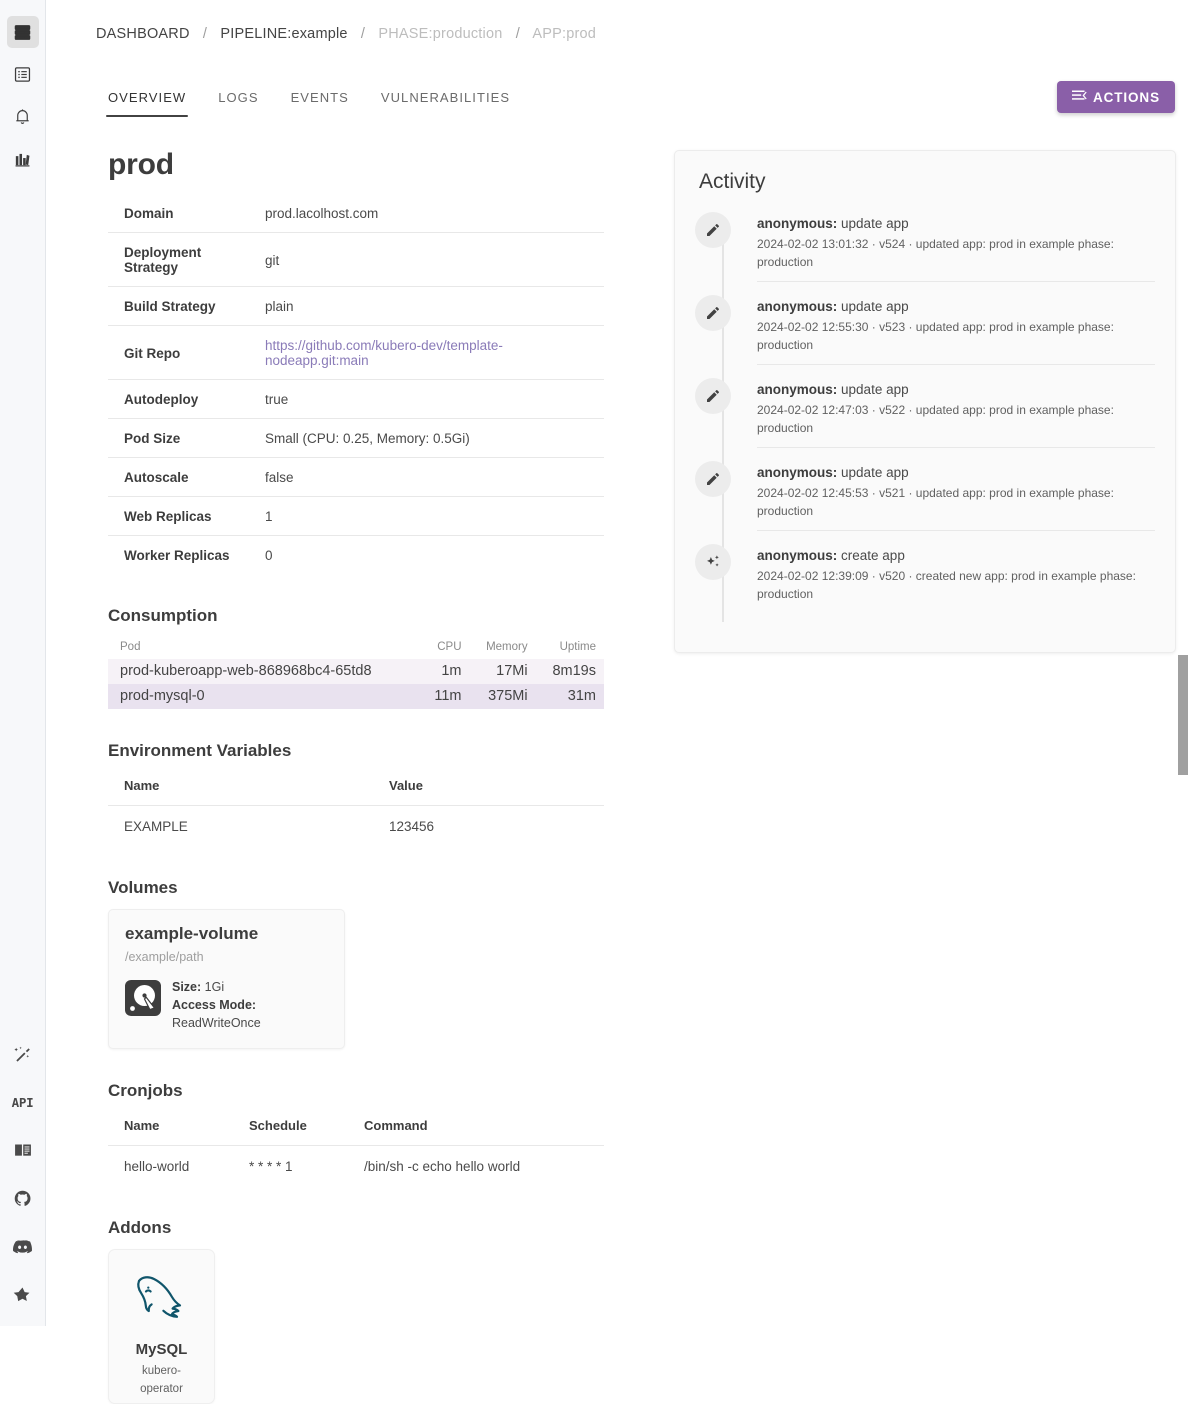  What do you see at coordinates (581, 696) in the screenshot?
I see `pod-uptime: 31m` at bounding box center [581, 696].